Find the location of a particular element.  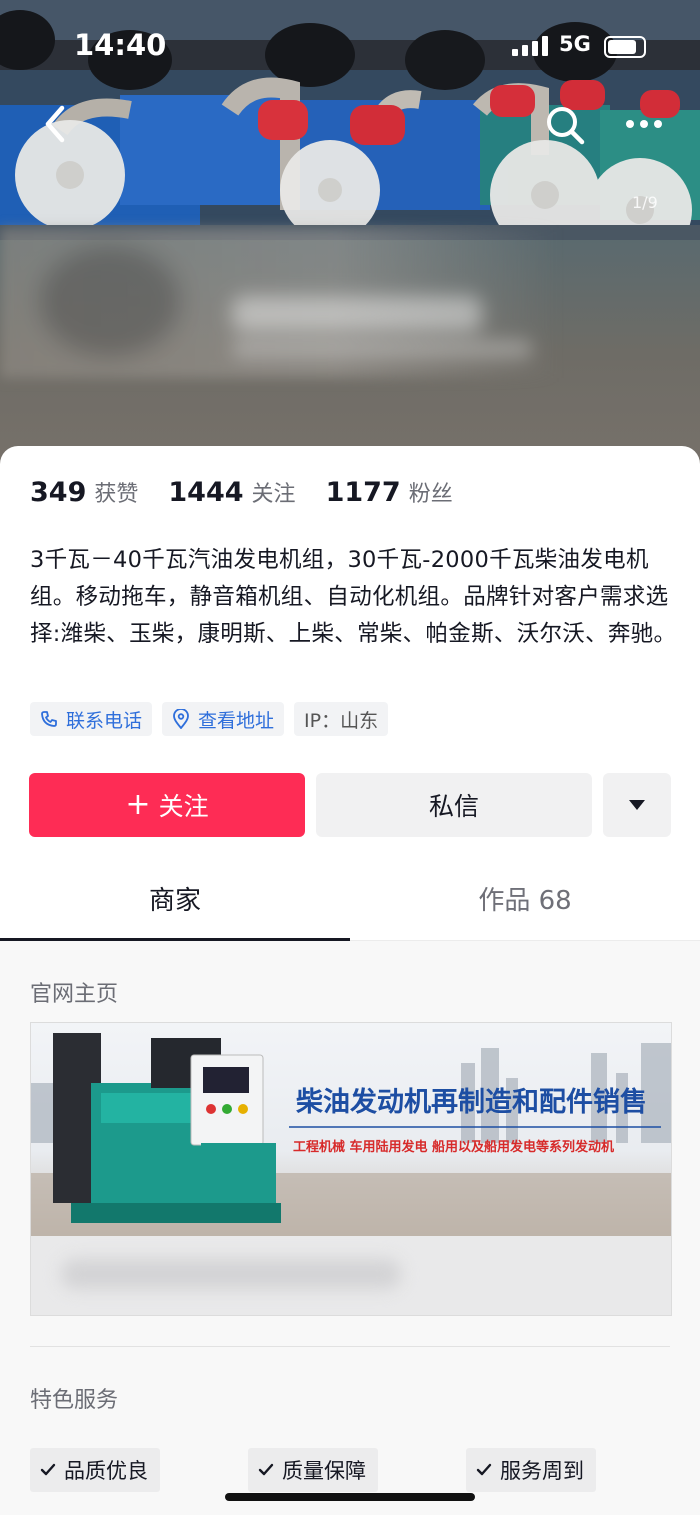

stat-value: 1444 is located at coordinates (206, 492).